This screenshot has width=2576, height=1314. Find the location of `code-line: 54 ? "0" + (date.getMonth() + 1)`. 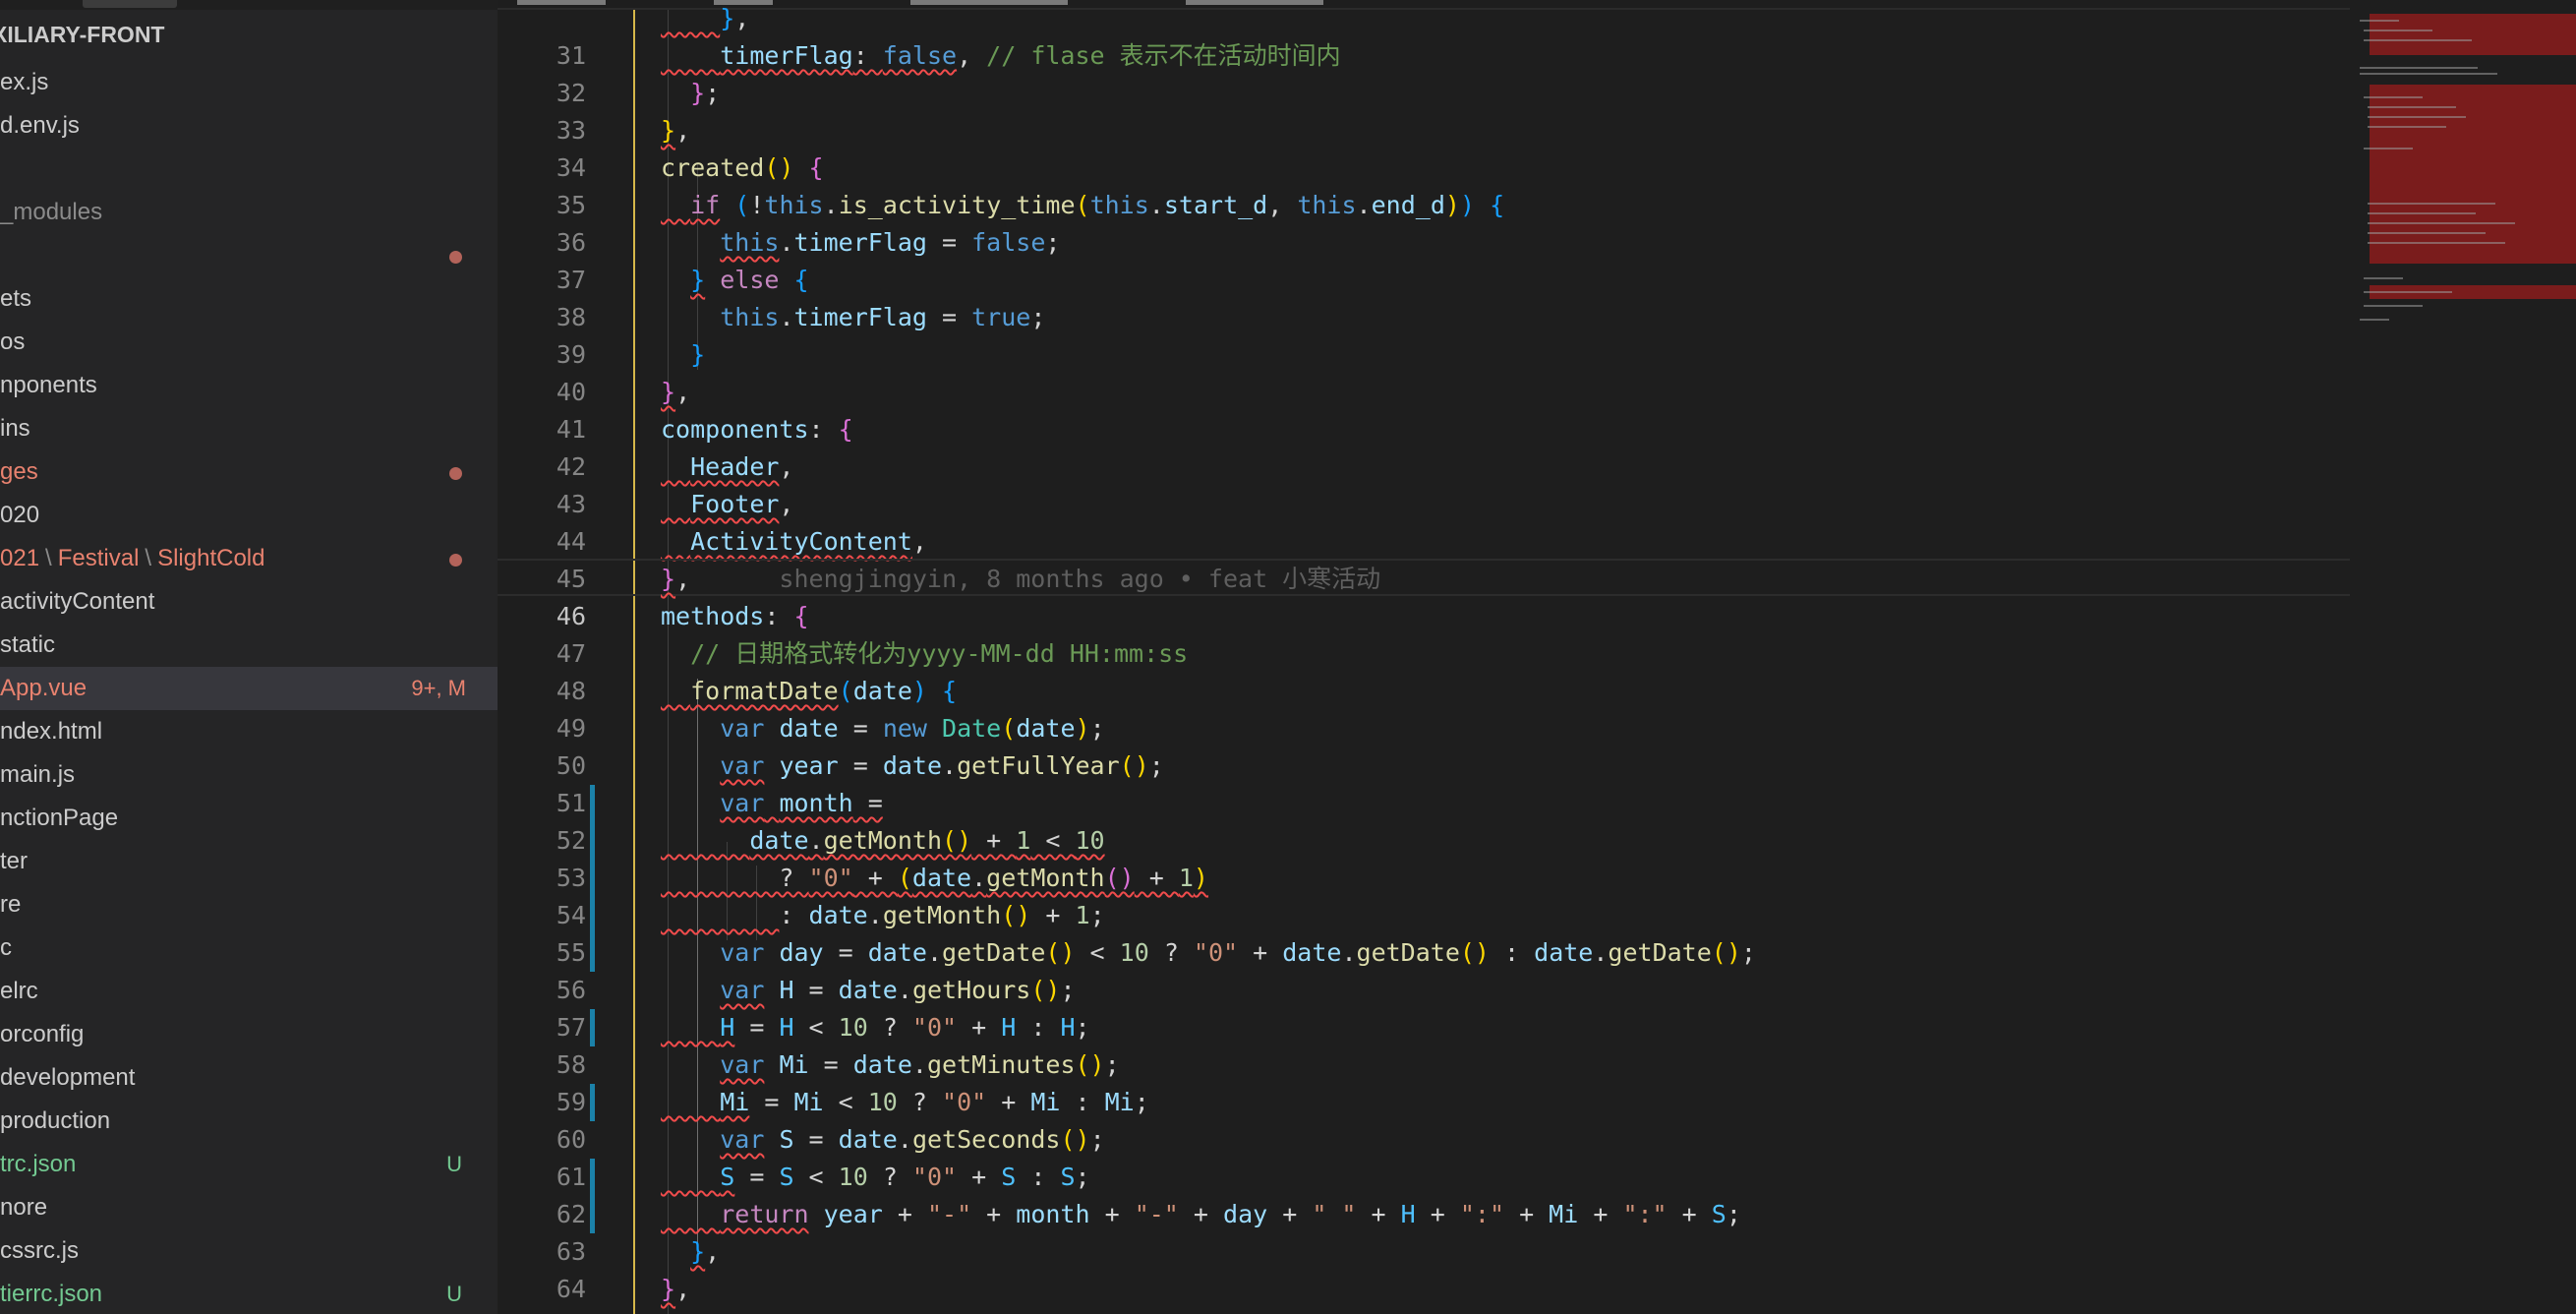

code-line: 54 ? "0" + (date.getMonth() + 1) is located at coordinates (1424, 894).